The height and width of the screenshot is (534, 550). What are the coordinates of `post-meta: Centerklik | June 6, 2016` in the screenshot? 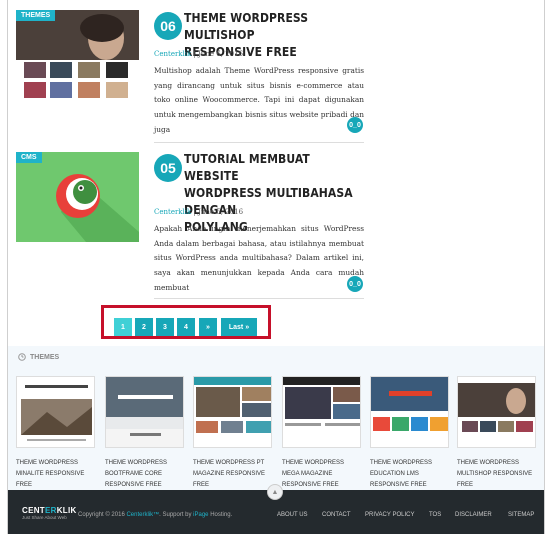 It's located at (199, 54).